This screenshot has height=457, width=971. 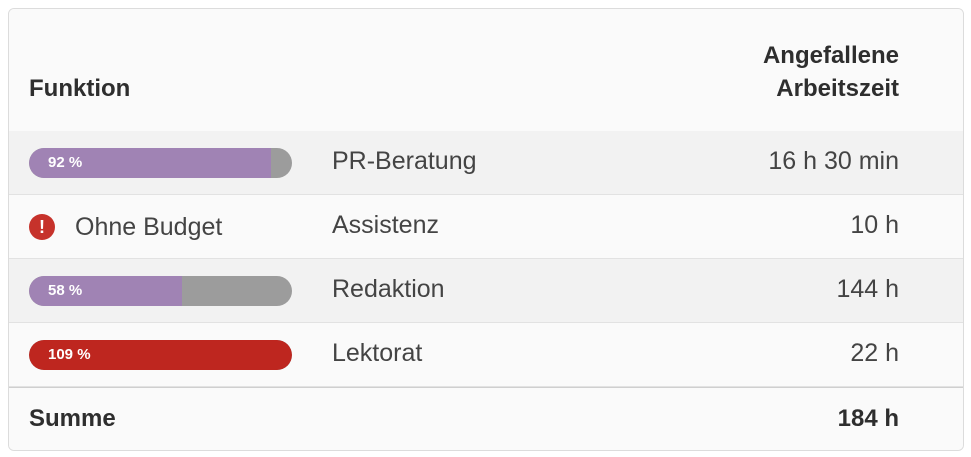 What do you see at coordinates (486, 163) in the screenshot?
I see `table-row: 92 % PR-Beratung 16 h 30 min` at bounding box center [486, 163].